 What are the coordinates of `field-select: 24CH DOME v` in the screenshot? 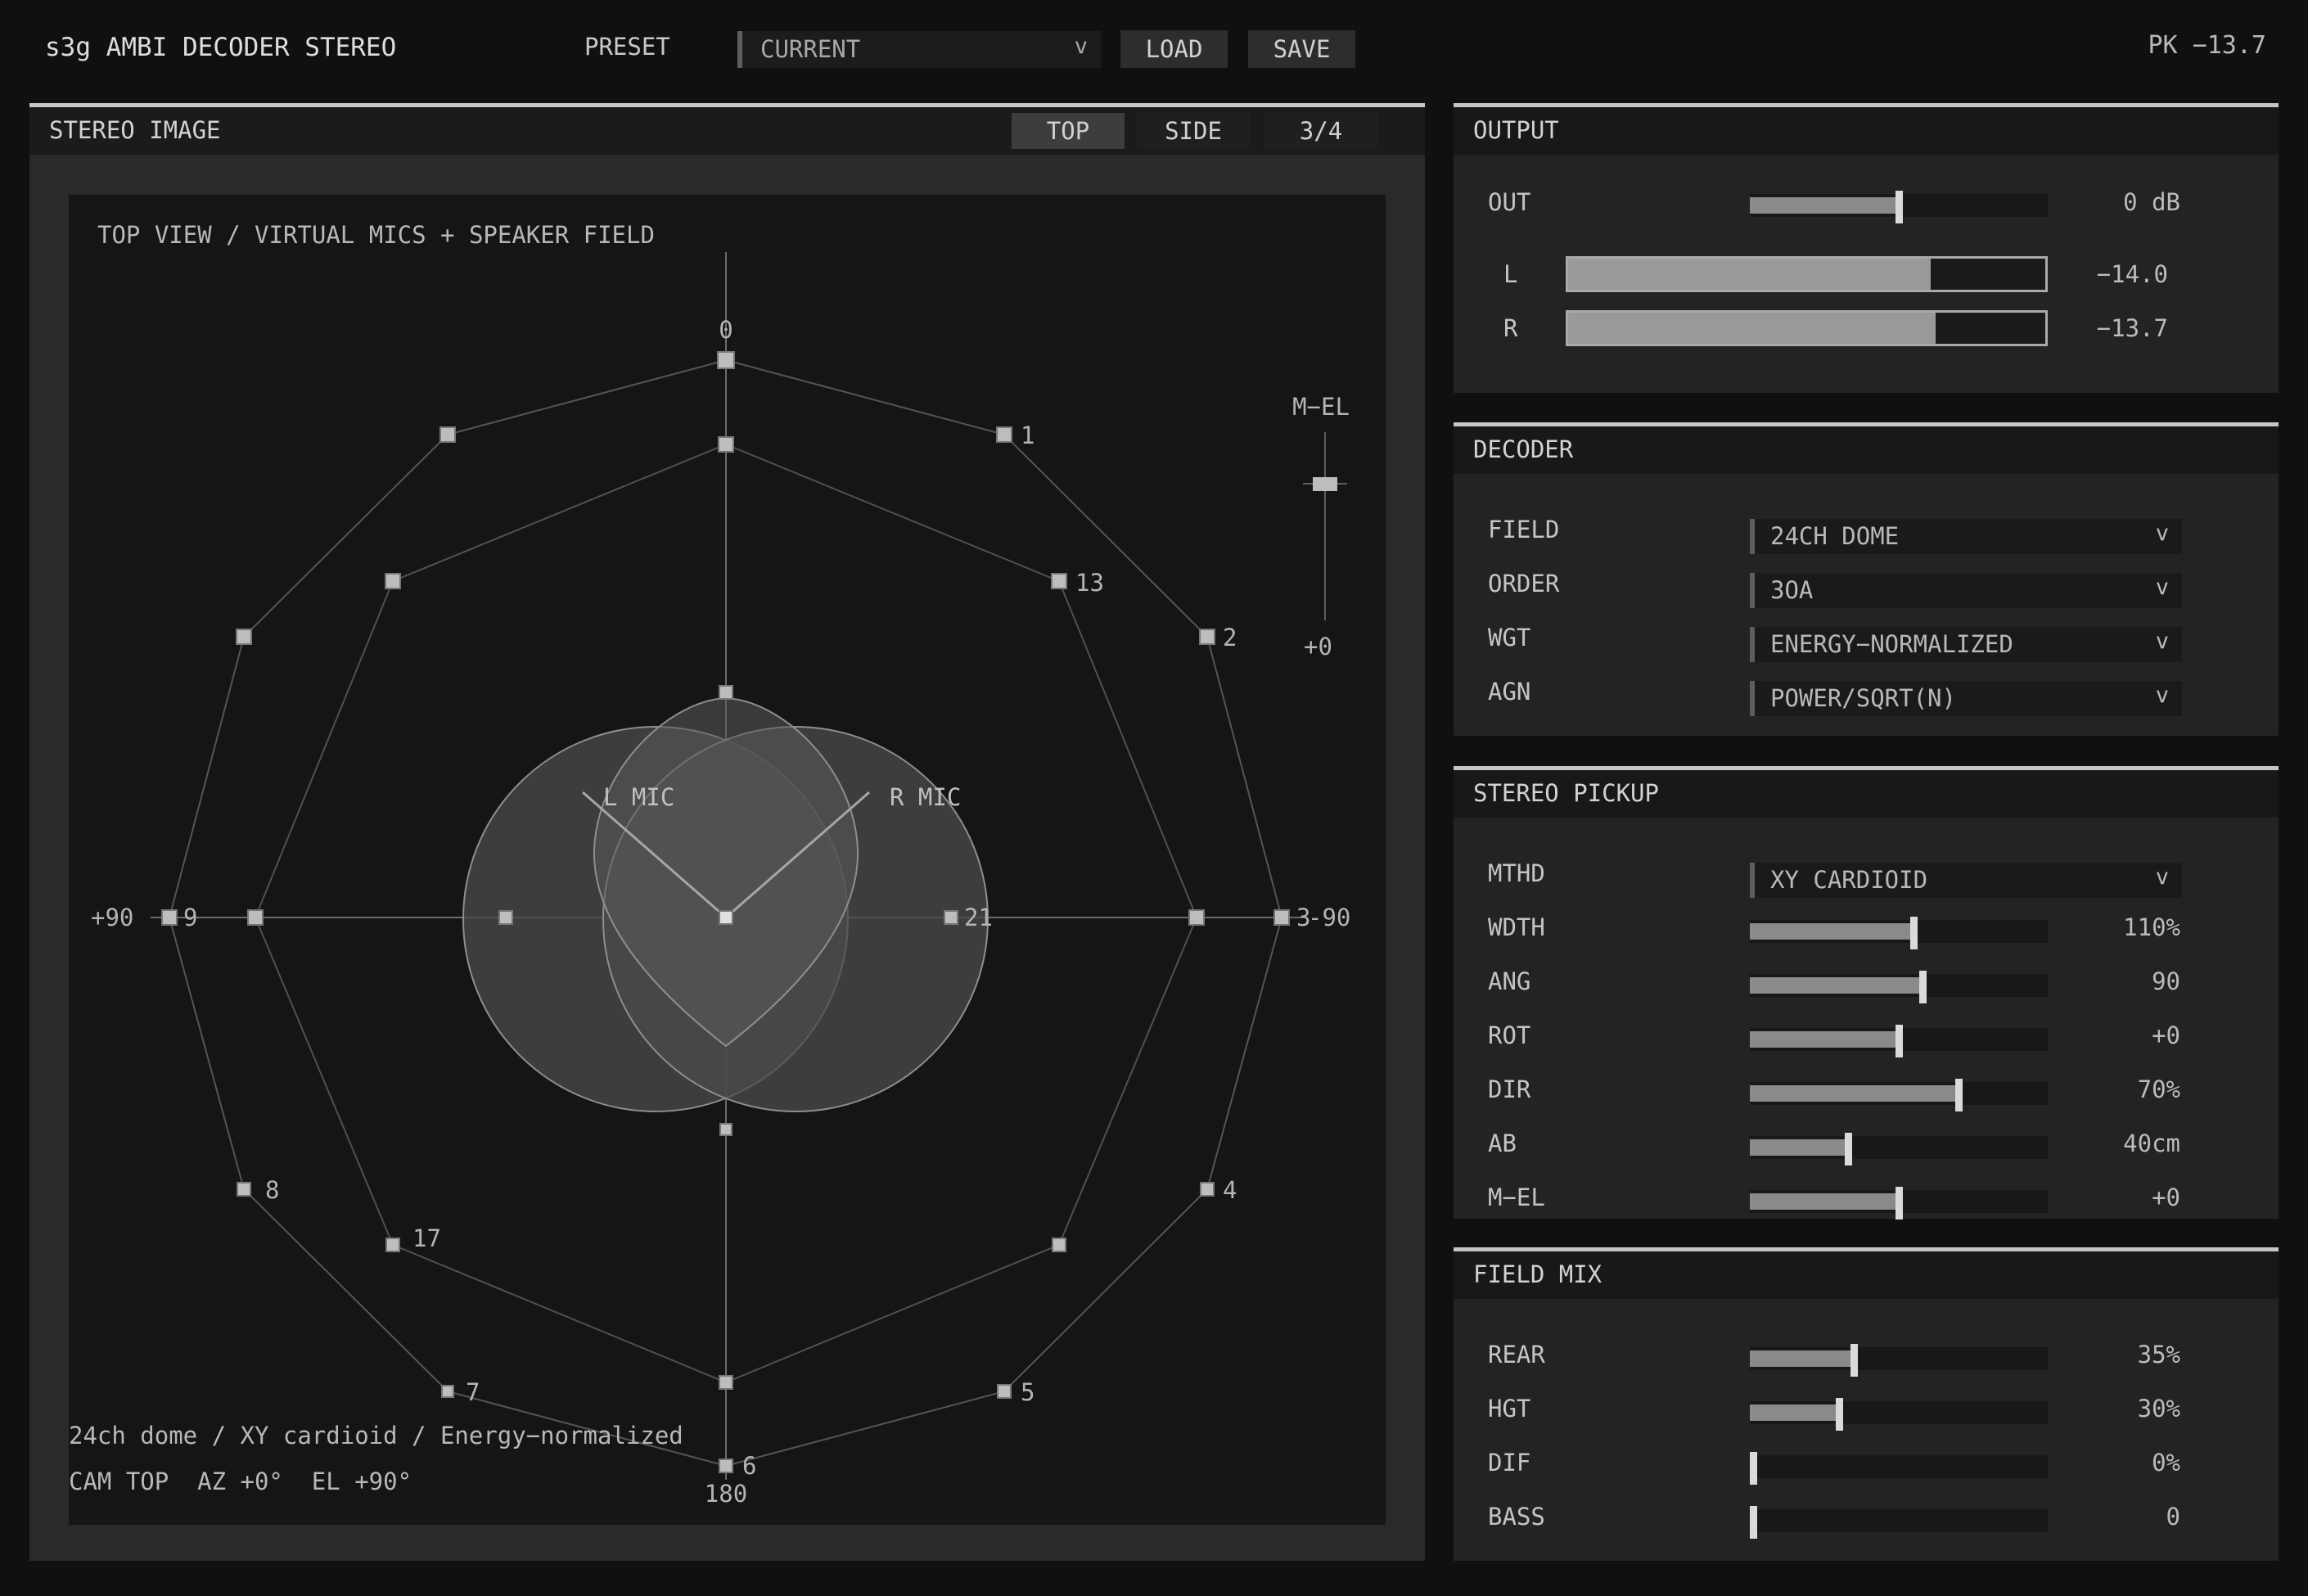 It's located at (1966, 536).